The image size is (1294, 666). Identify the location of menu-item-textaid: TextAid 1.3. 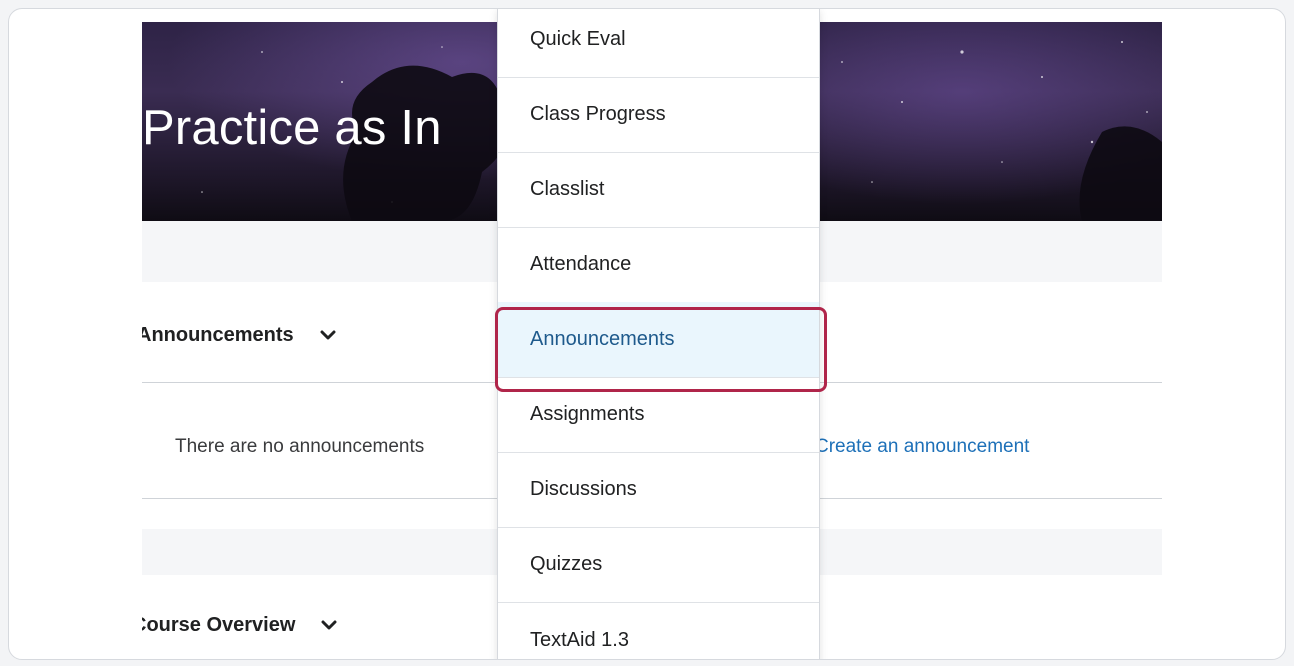
(658, 630).